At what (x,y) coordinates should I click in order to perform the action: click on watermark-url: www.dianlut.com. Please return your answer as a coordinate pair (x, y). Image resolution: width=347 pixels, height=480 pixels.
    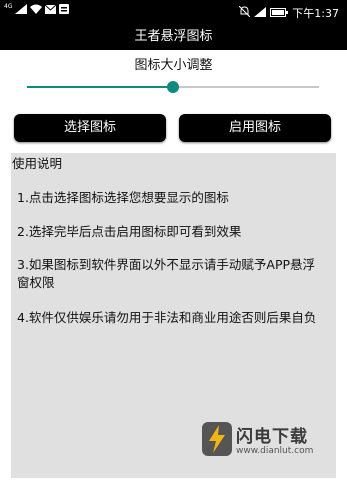
    Looking at the image, I should click on (275, 451).